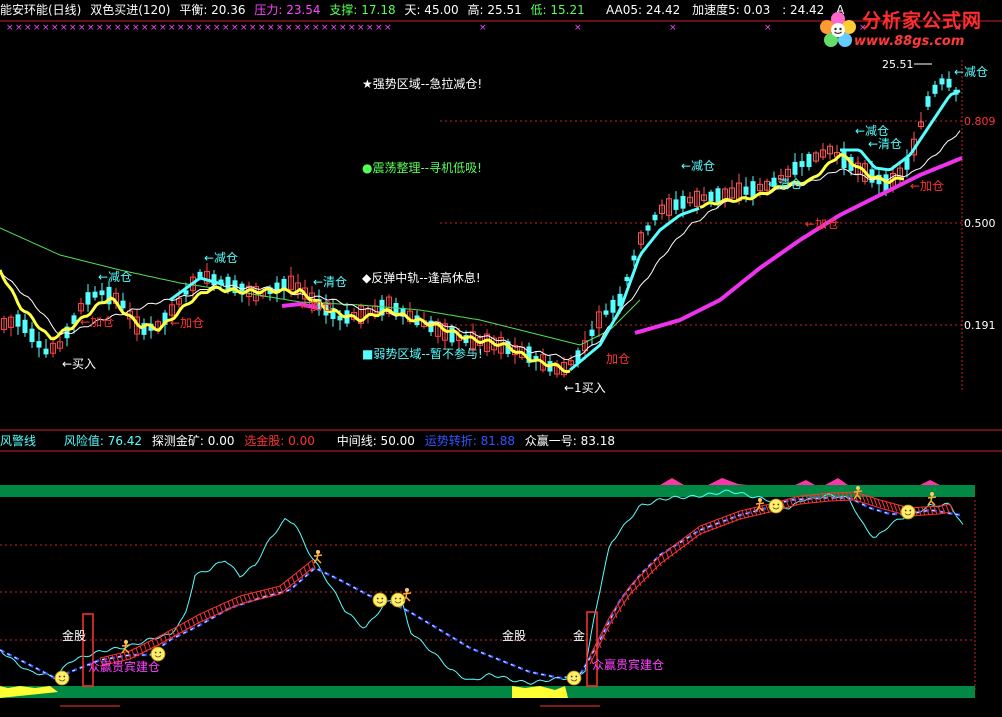  I want to click on sub-chart-label: 金股, so click(74, 635).